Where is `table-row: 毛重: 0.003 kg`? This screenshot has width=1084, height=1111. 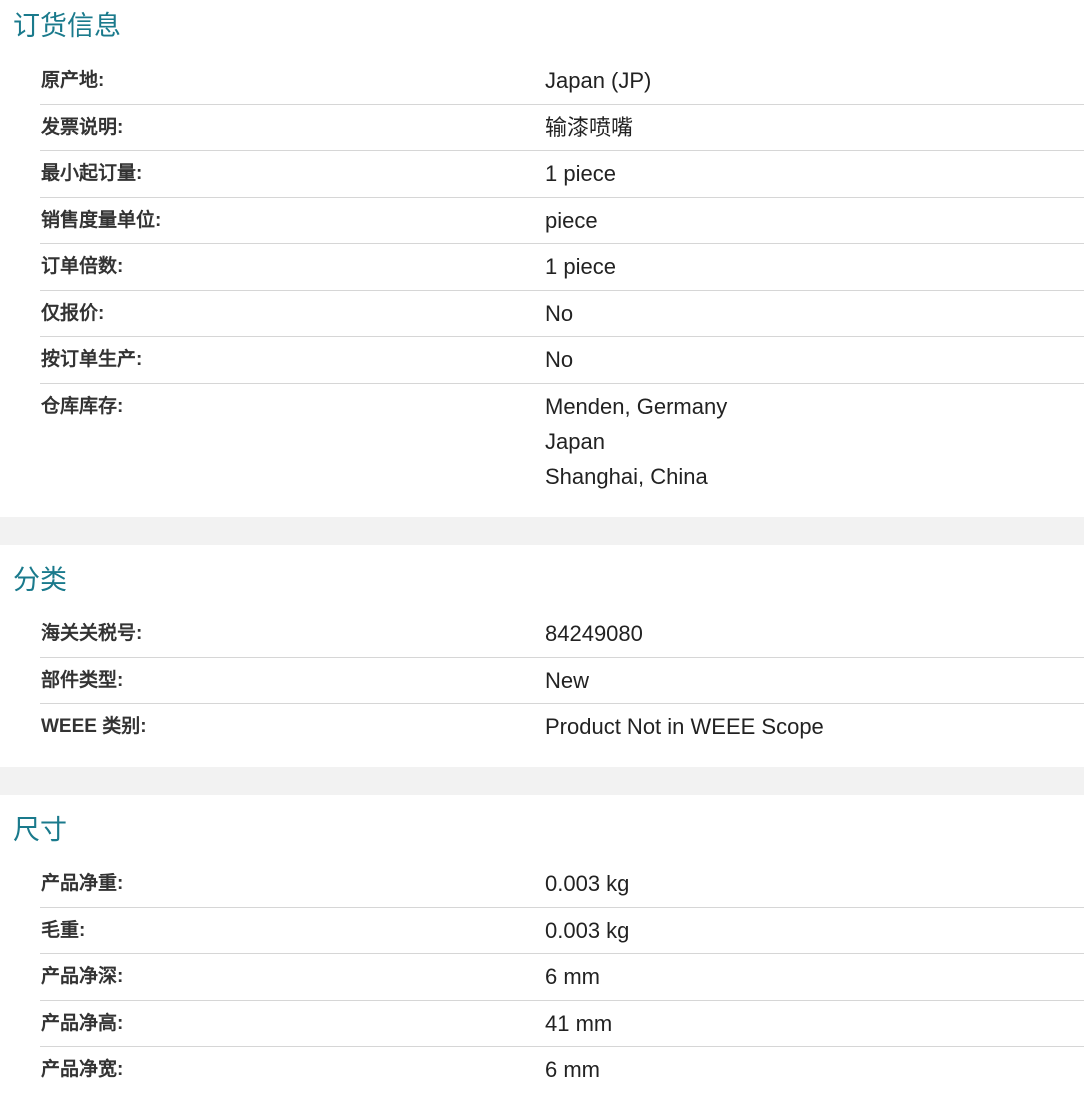 table-row: 毛重: 0.003 kg is located at coordinates (542, 931).